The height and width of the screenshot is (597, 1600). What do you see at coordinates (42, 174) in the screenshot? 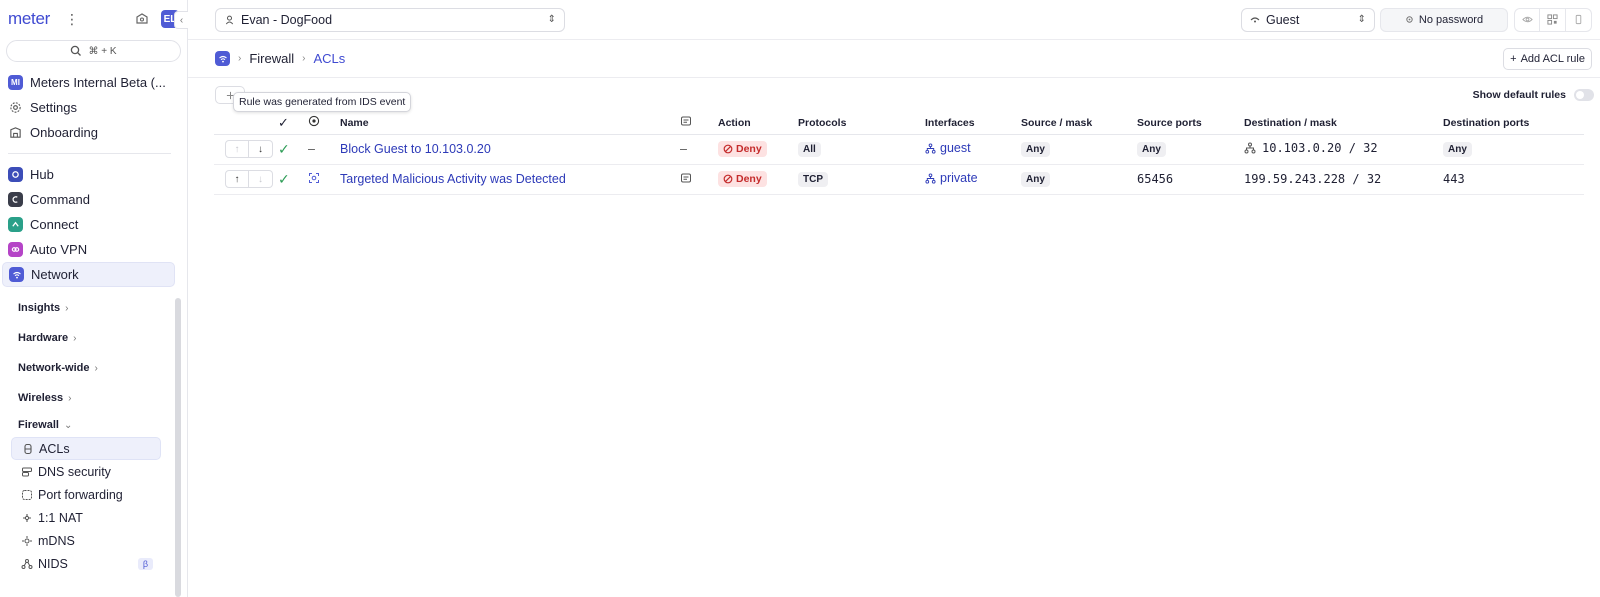
I see `sidebar-item-label: Hub` at bounding box center [42, 174].